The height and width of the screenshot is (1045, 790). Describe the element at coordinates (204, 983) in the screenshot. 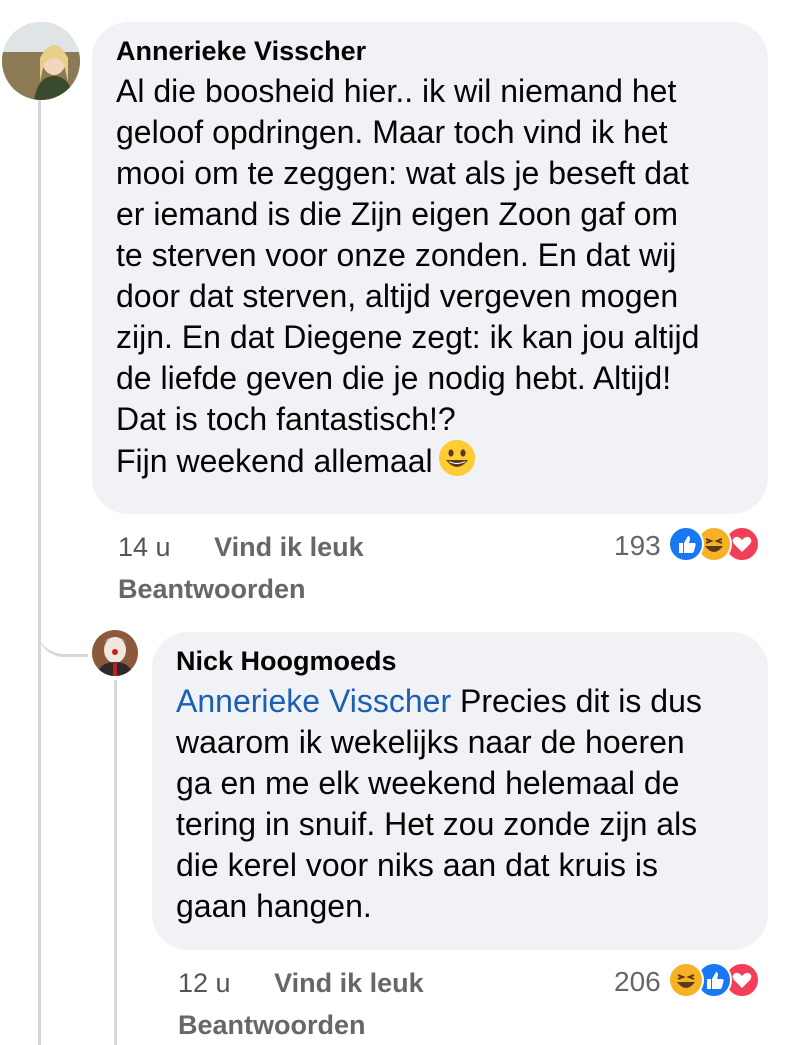

I see `comment-time: 12 u` at that location.